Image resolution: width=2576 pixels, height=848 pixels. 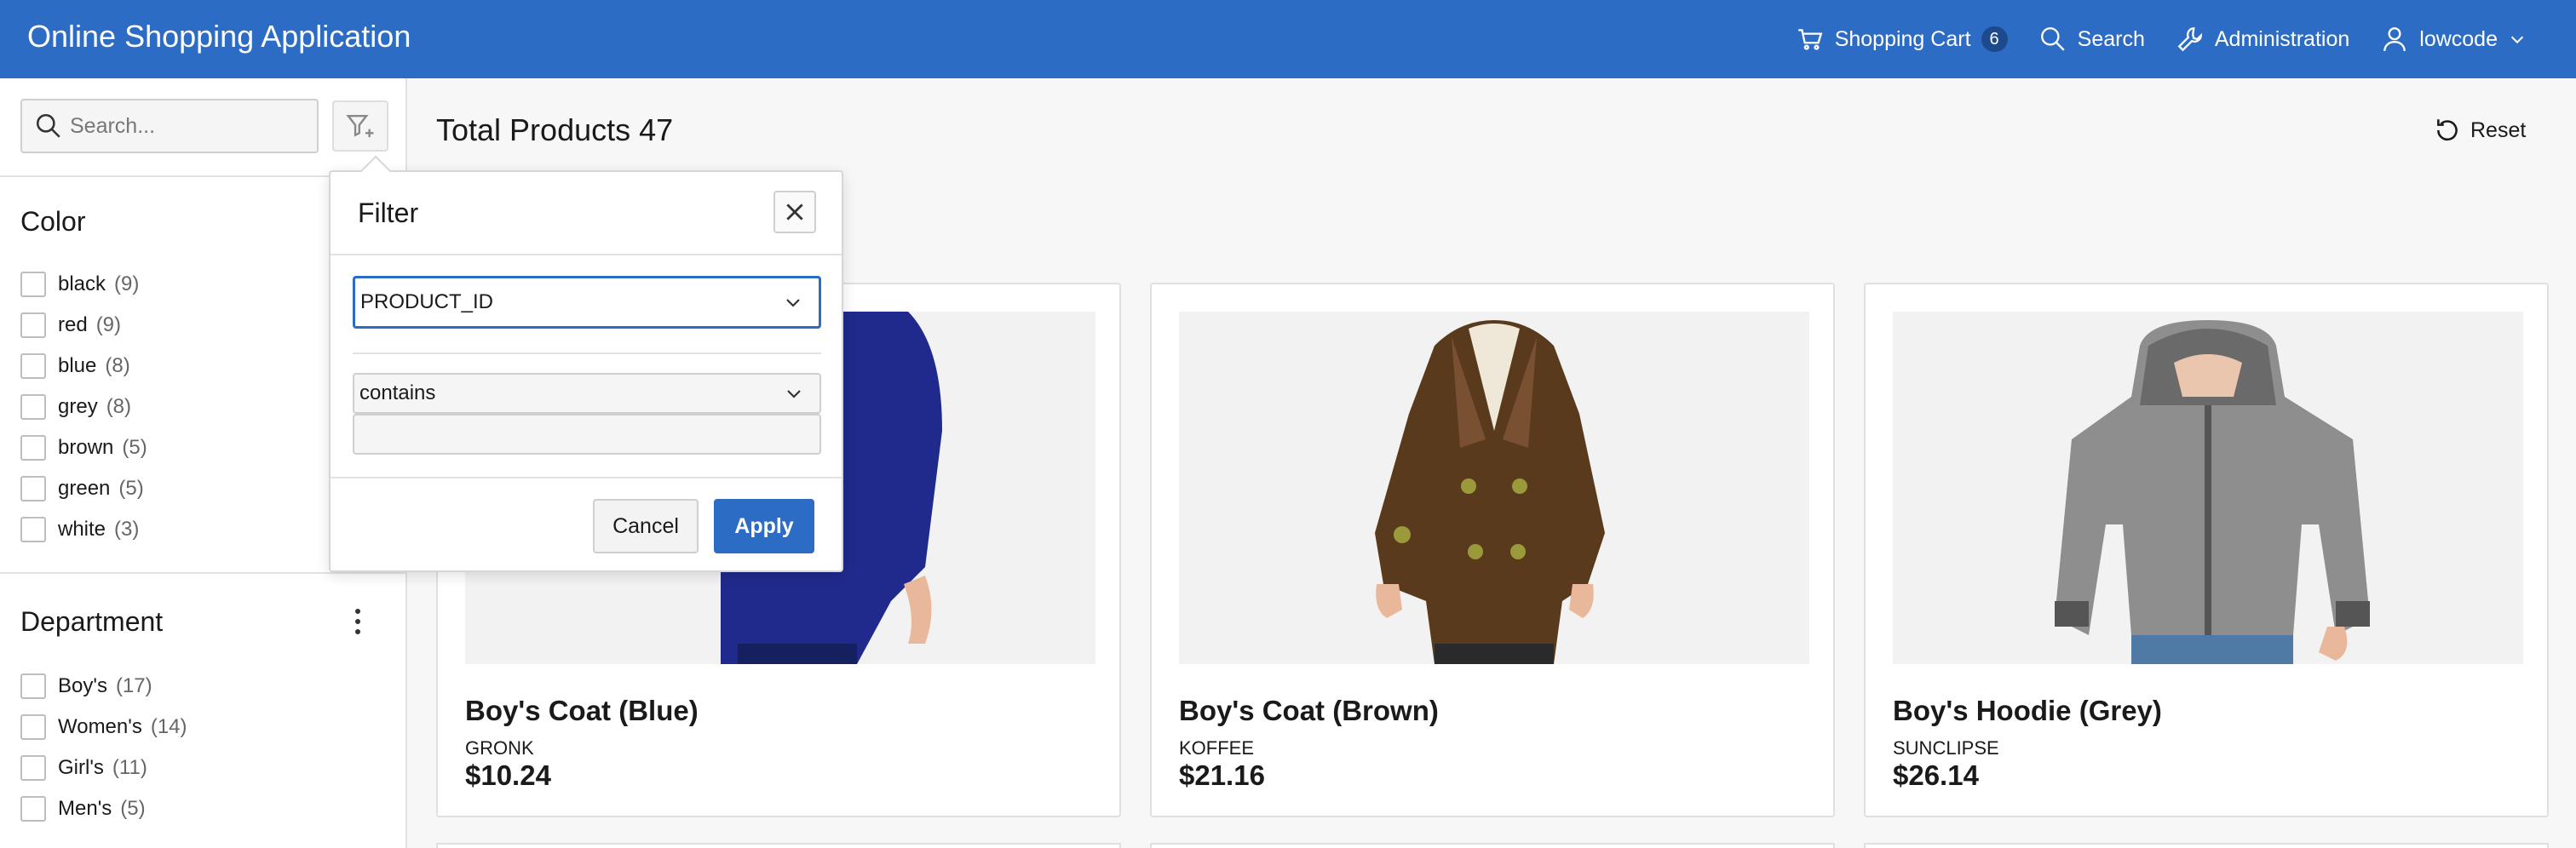 I want to click on product-brand: GRONK, so click(x=500, y=748).